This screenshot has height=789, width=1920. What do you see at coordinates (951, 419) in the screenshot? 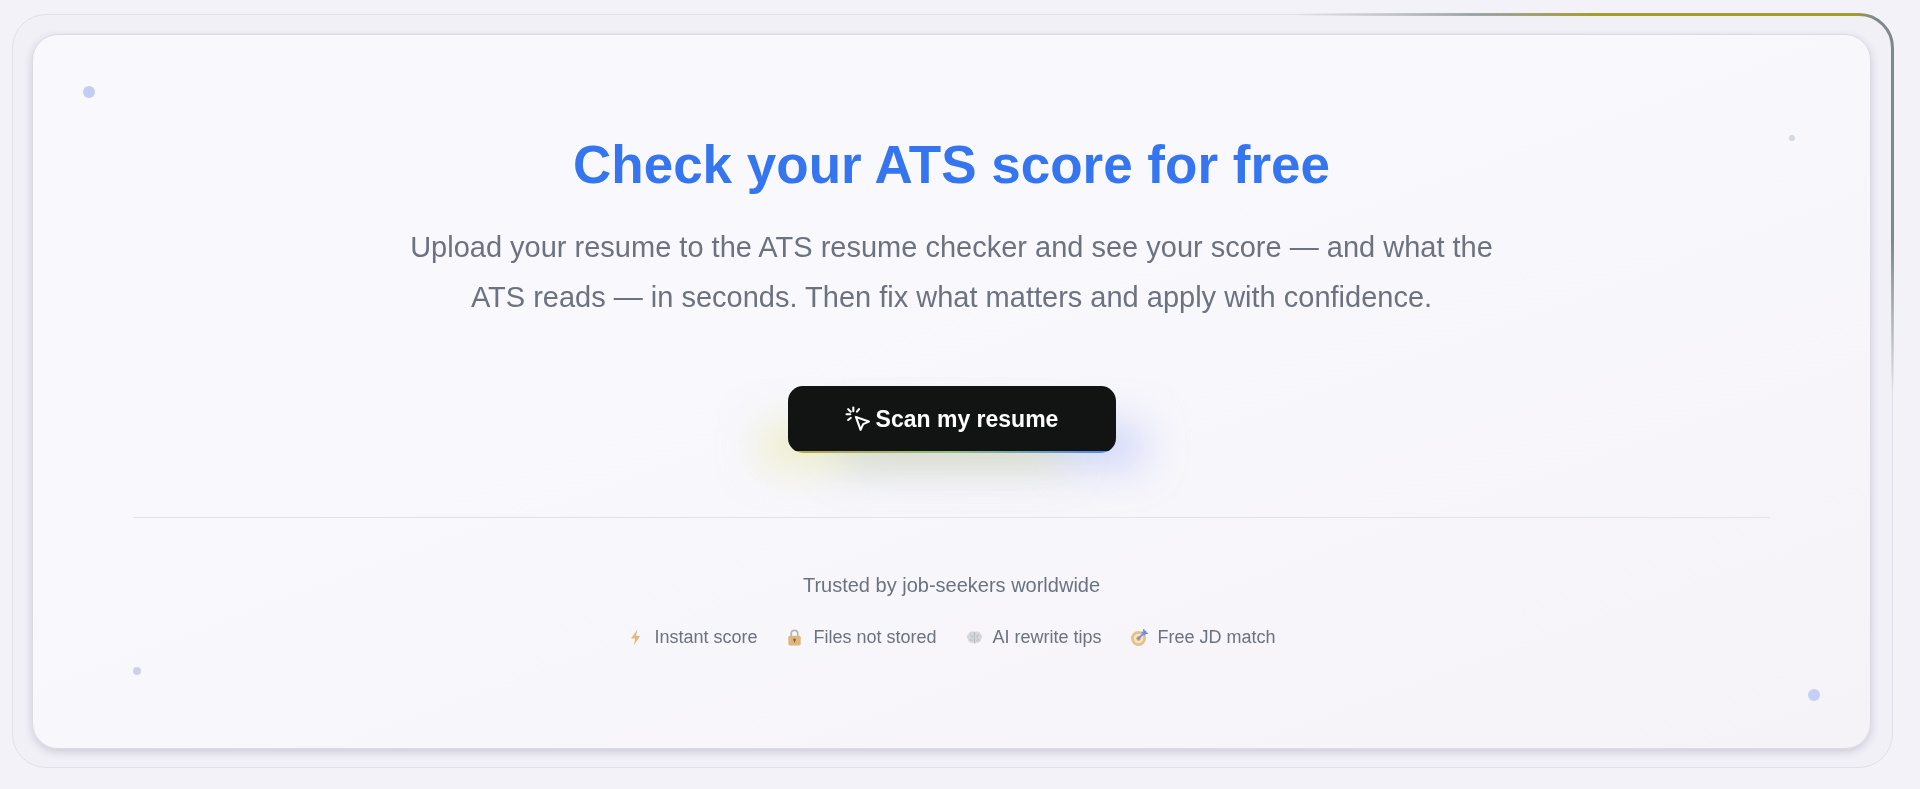
I see `scan-resume-button: Scan my resume` at bounding box center [951, 419].